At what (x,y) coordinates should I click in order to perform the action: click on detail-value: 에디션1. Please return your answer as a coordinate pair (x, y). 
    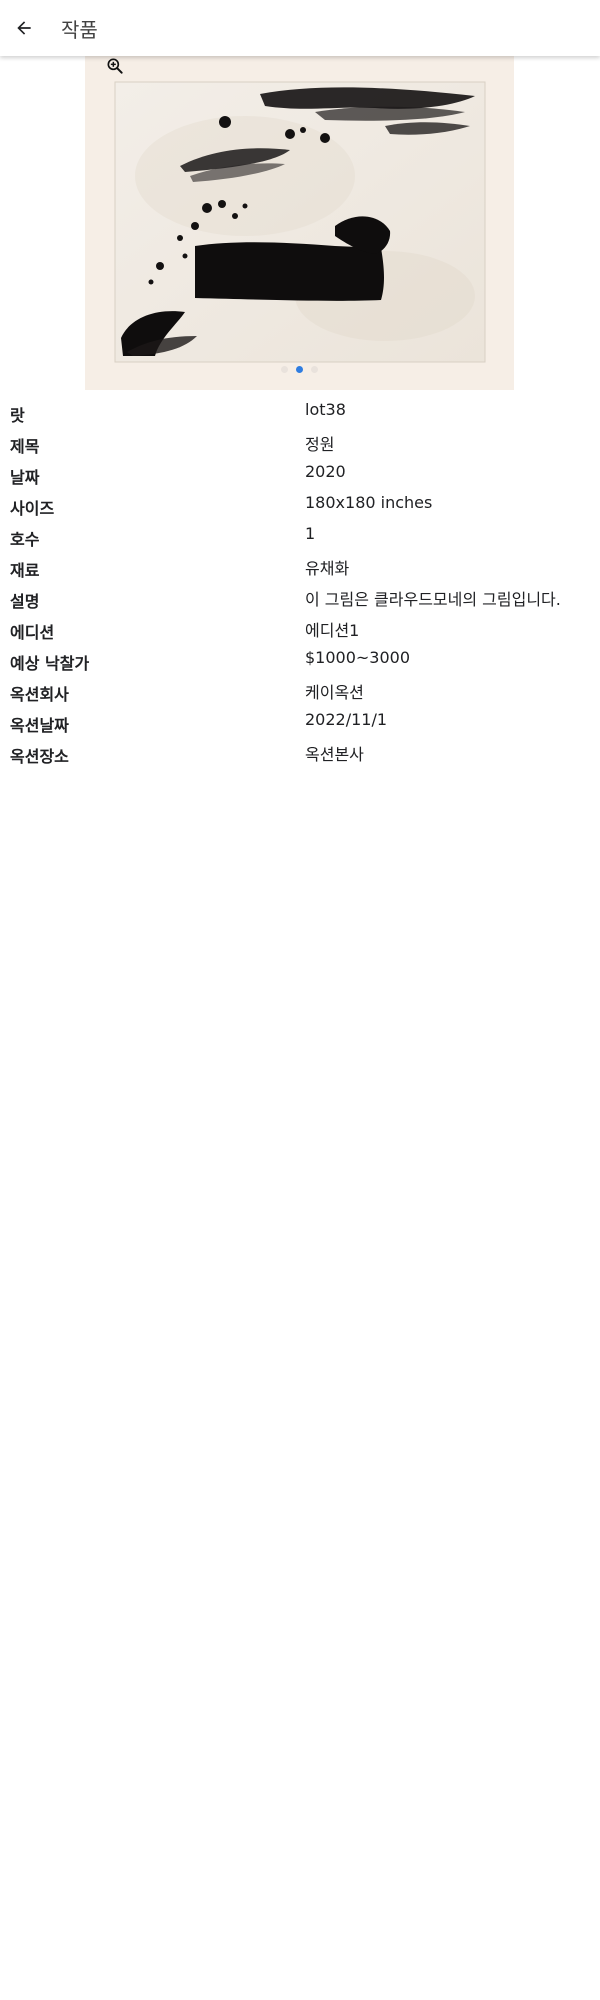
    Looking at the image, I should click on (332, 630).